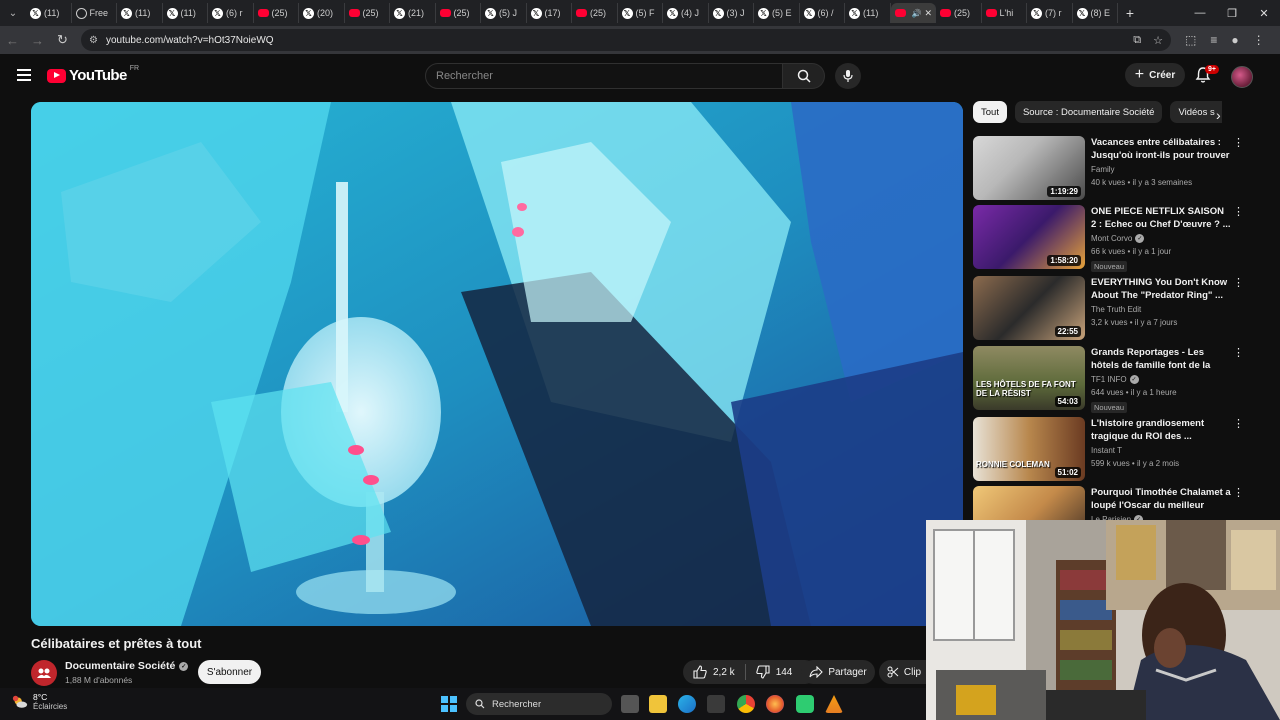  Describe the element at coordinates (1232, 13) in the screenshot. I see `maximize-icon: ❐` at that location.